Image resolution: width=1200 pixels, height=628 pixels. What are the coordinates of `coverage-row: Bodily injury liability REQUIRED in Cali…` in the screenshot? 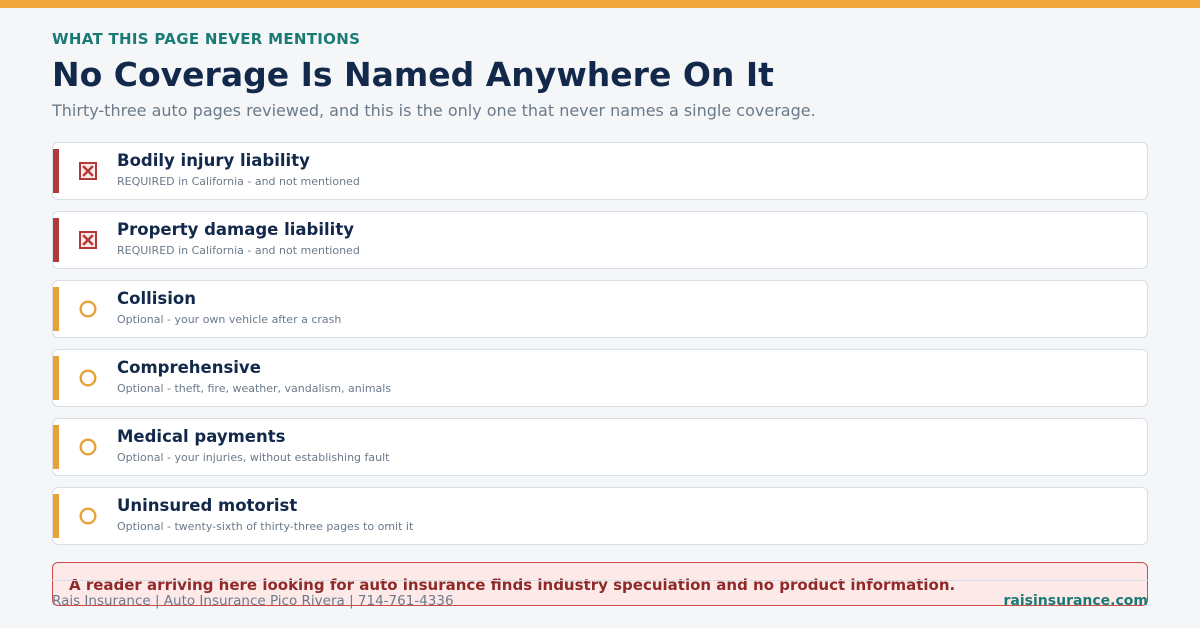 It's located at (600, 171).